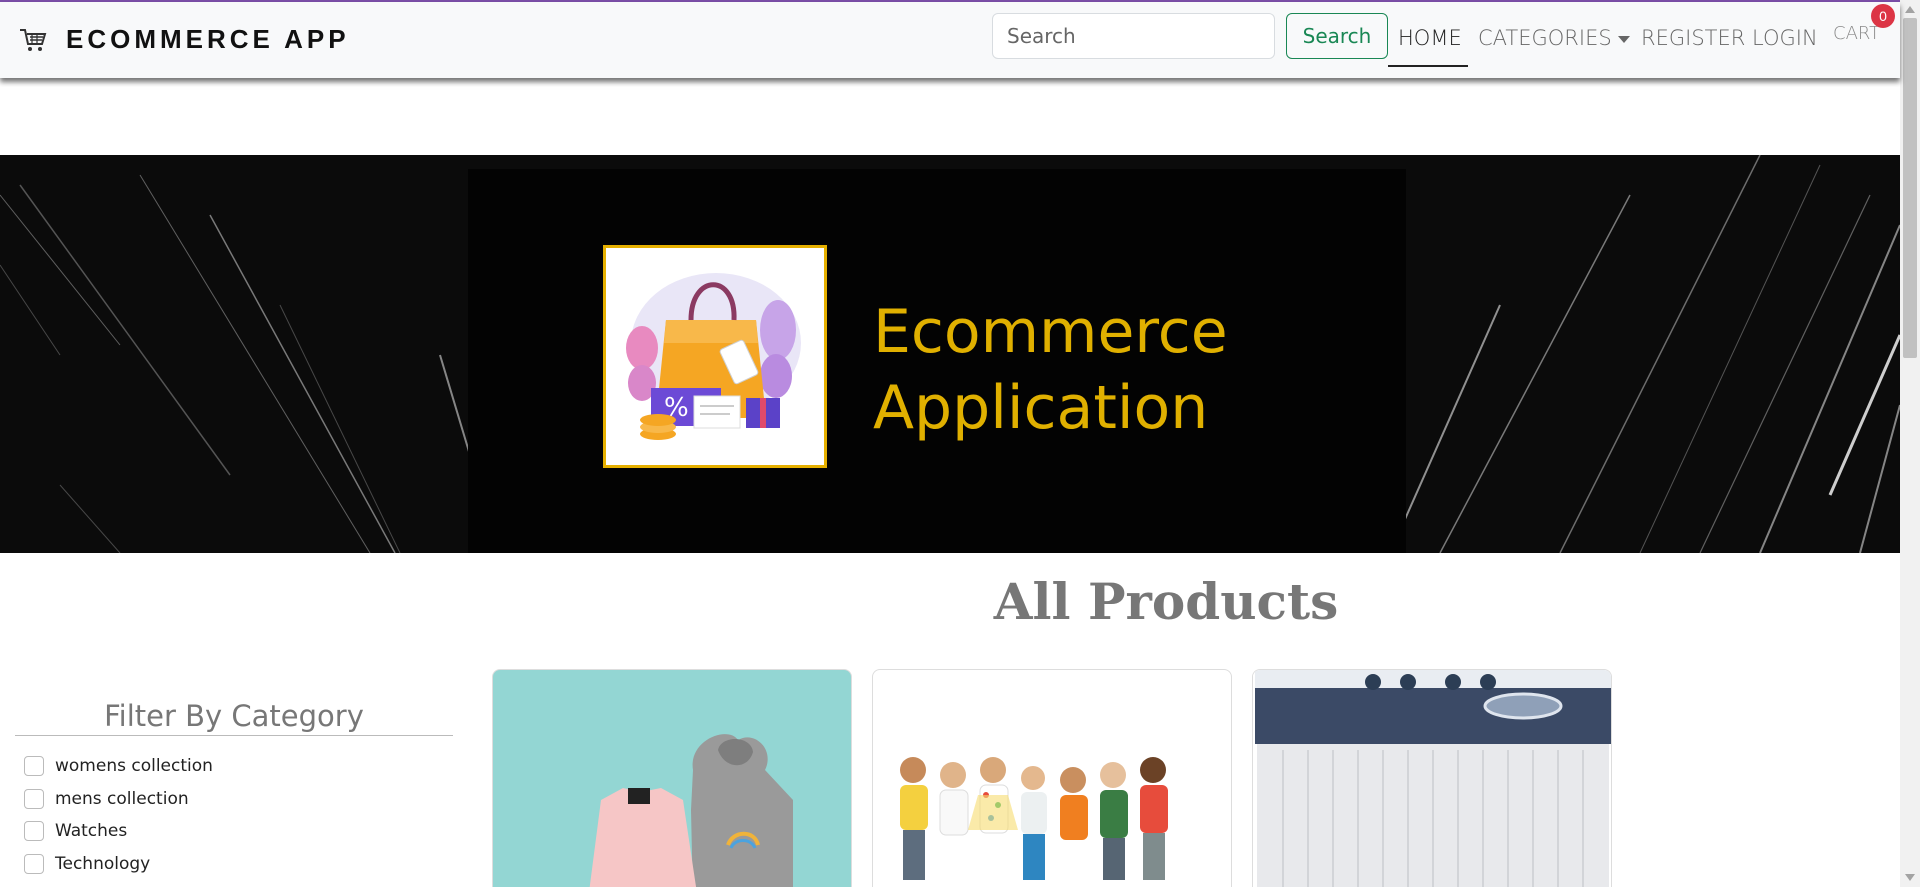 This screenshot has width=1920, height=887. What do you see at coordinates (1910, 9) in the screenshot?
I see `scroll-up-arrow-icon` at bounding box center [1910, 9].